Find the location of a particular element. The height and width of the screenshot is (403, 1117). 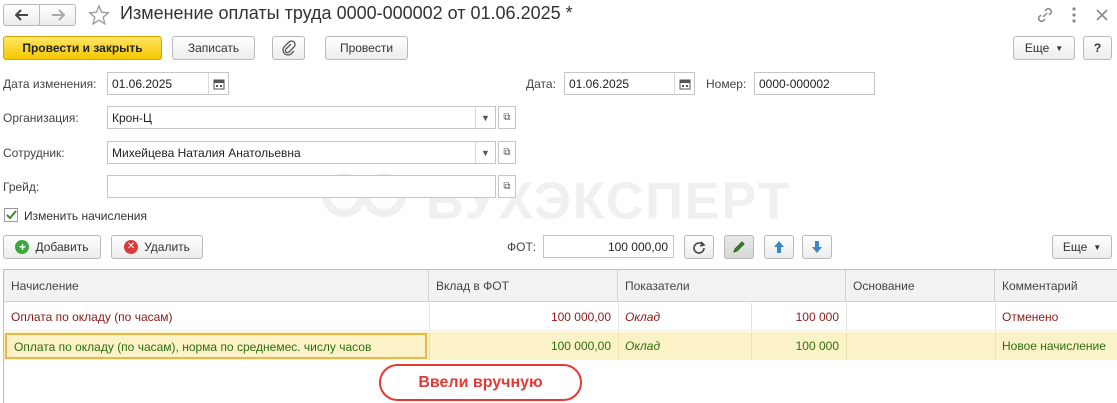

add-icon: + is located at coordinates (22, 247).